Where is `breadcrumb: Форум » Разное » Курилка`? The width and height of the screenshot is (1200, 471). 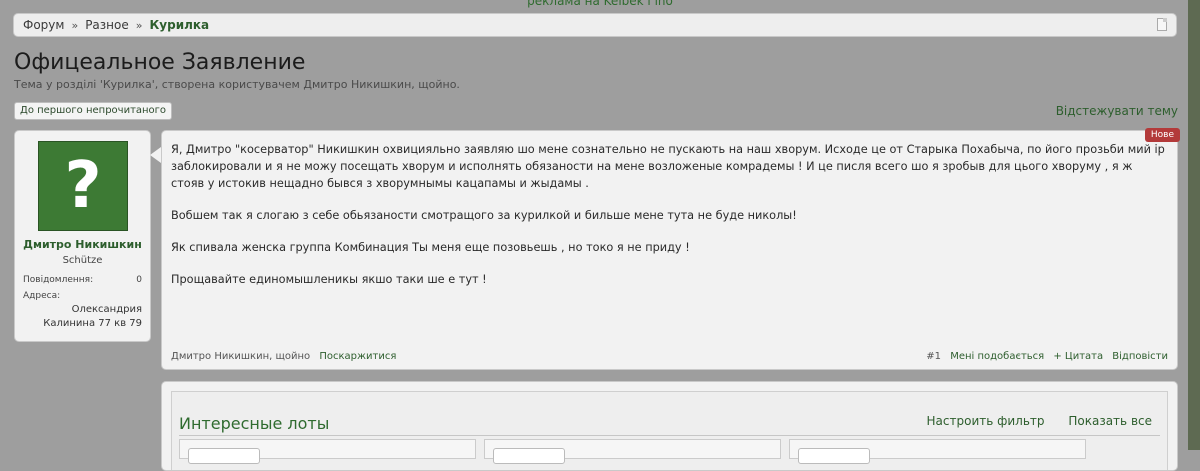
breadcrumb: Форум » Разное » Курилка is located at coordinates (595, 25).